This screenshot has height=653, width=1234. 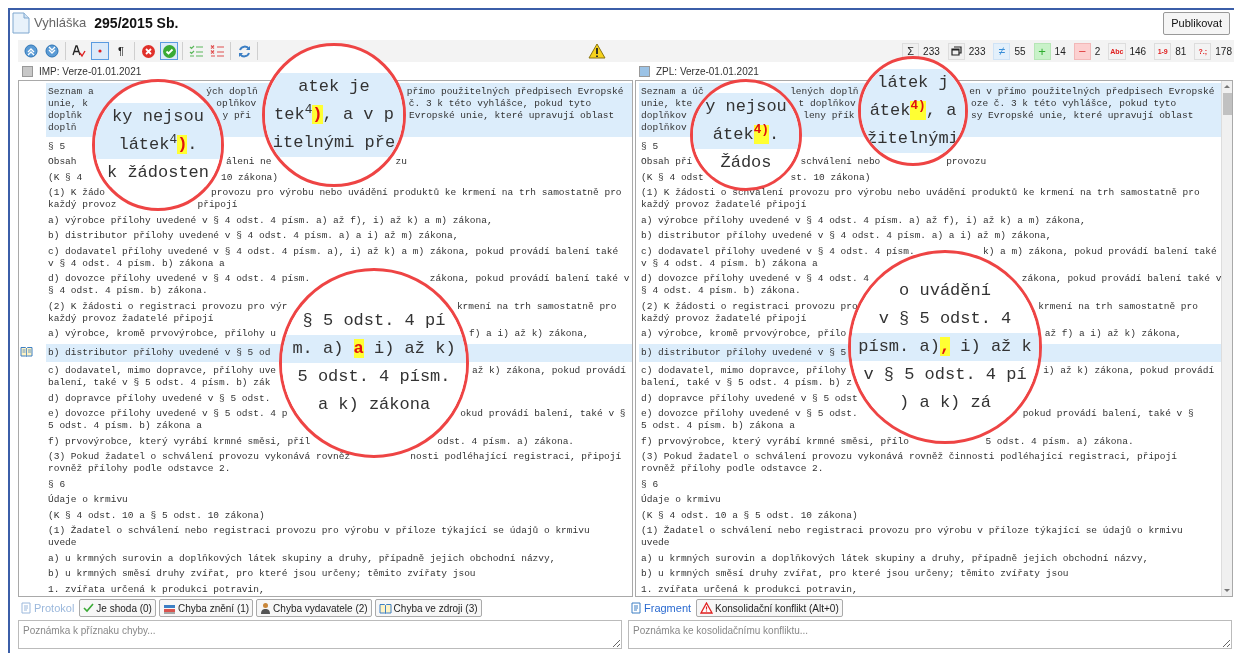 What do you see at coordinates (863, 220) in the screenshot?
I see `document-text: a) výrobce přílohy uvedené v § 4 odst. 4 písm. a) až f), i) až k) a m) zákona,` at bounding box center [863, 220].